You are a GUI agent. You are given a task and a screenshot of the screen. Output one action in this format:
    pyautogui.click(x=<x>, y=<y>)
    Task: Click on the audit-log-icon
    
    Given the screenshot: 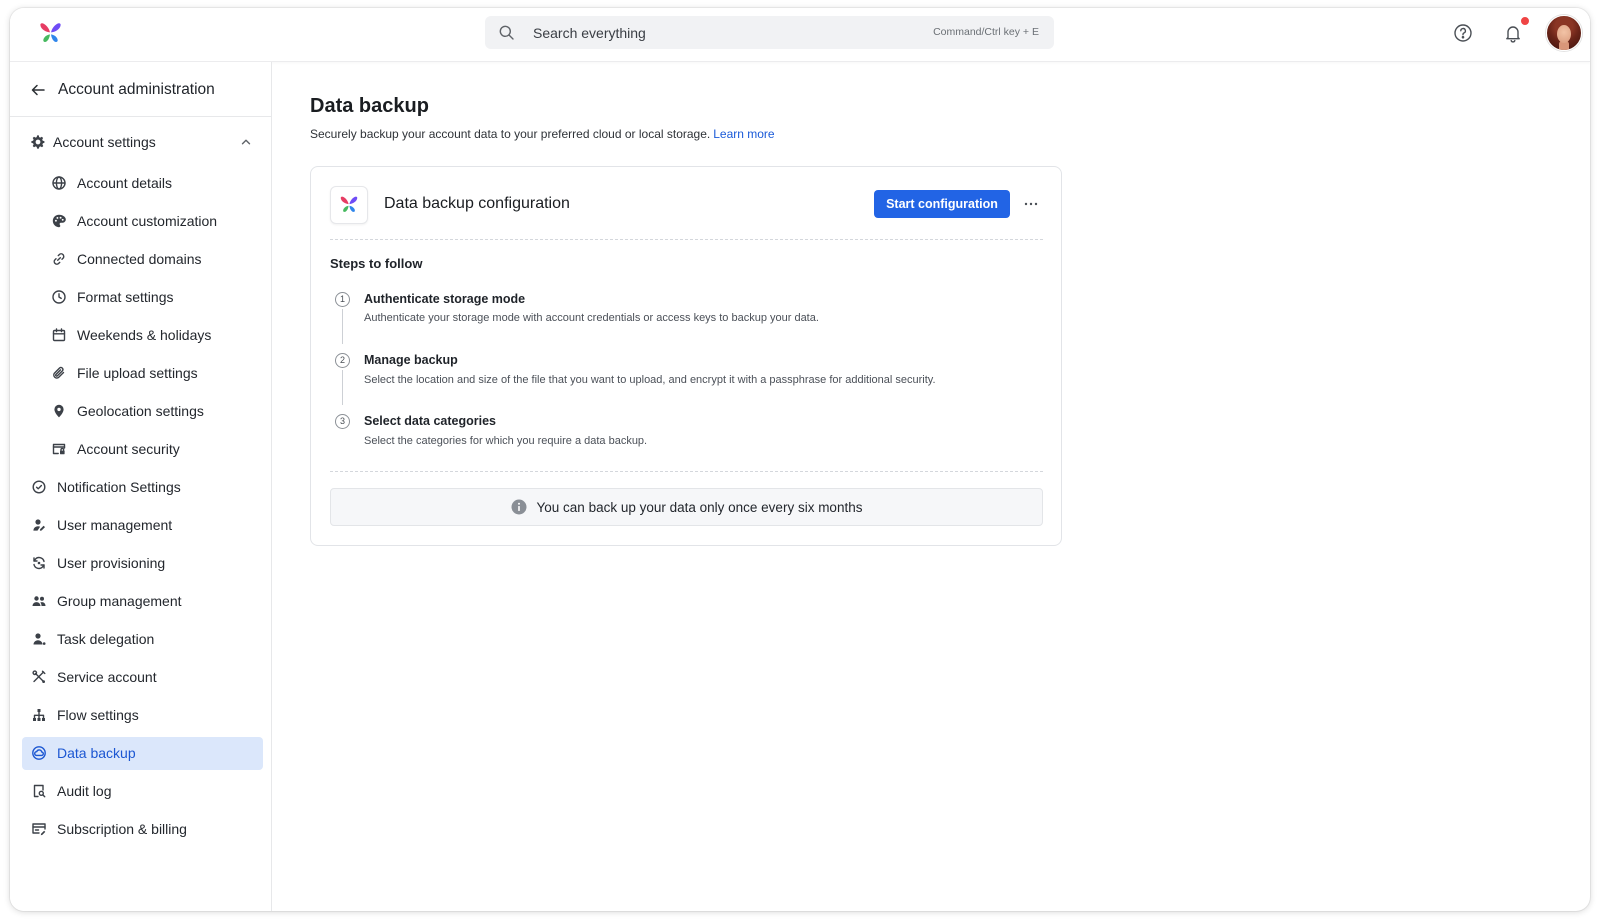 What is the action you would take?
    pyautogui.click(x=39, y=791)
    